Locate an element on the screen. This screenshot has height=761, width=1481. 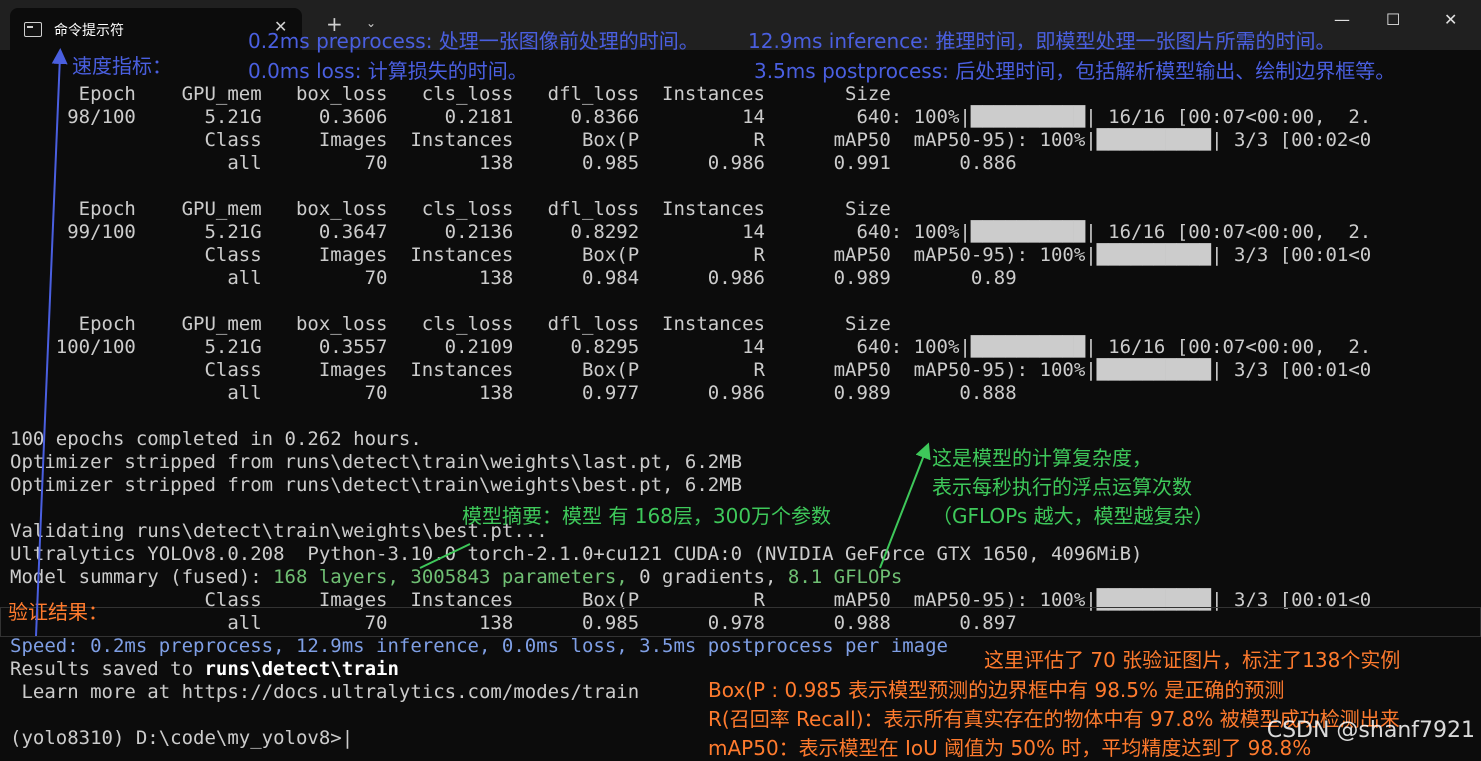
minimize-button: — is located at coordinates (1342, 19).